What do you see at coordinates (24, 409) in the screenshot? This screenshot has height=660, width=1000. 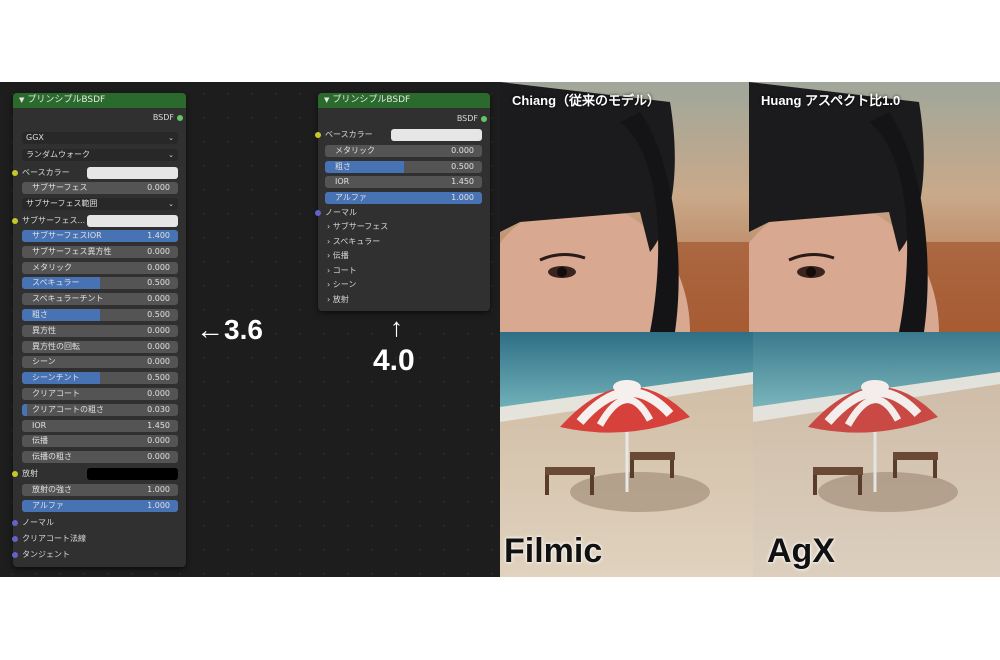 I see `slider-fill` at bounding box center [24, 409].